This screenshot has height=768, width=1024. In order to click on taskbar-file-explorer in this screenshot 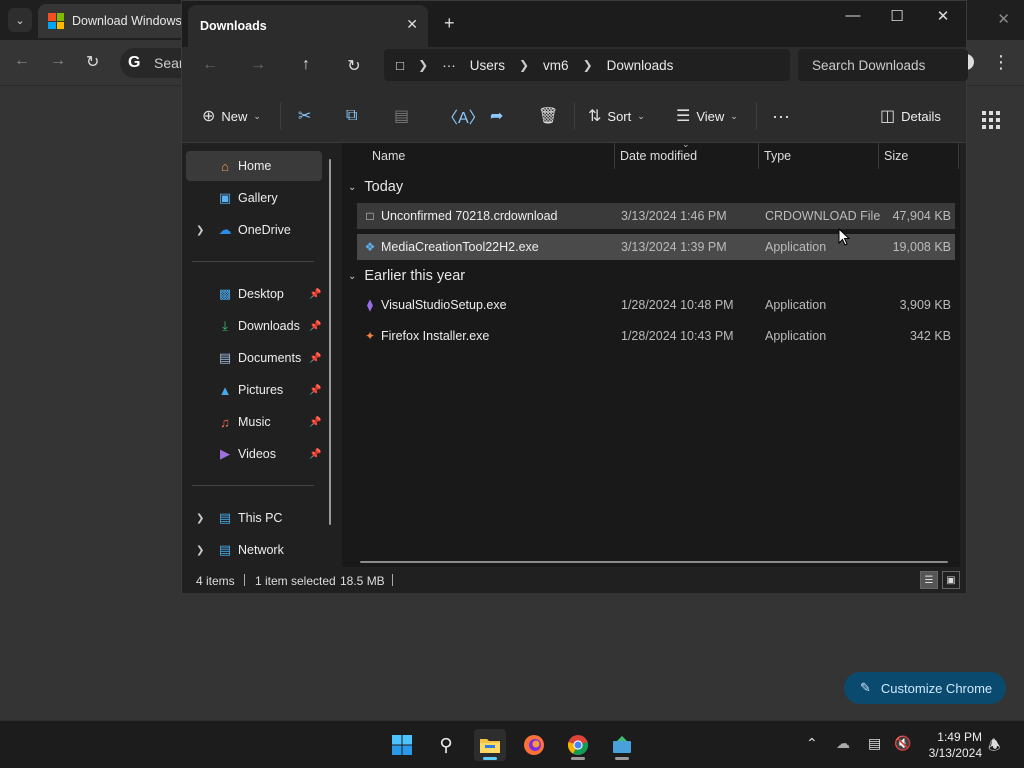, I will do `click(490, 745)`.